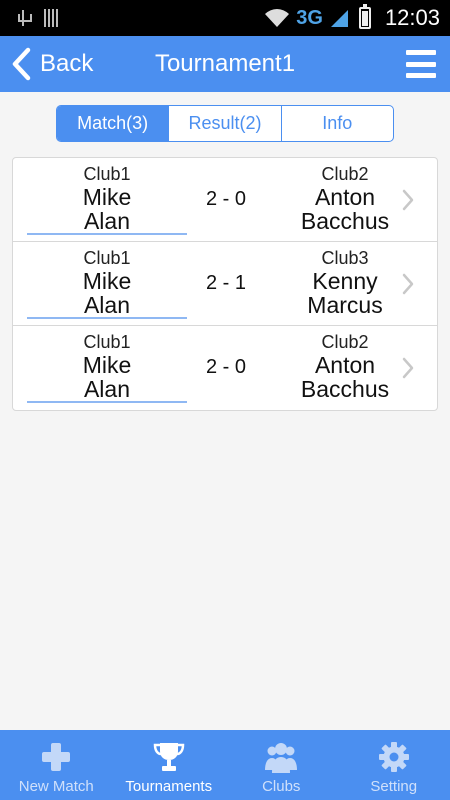 This screenshot has width=450, height=800. I want to click on gear-icon, so click(393, 757).